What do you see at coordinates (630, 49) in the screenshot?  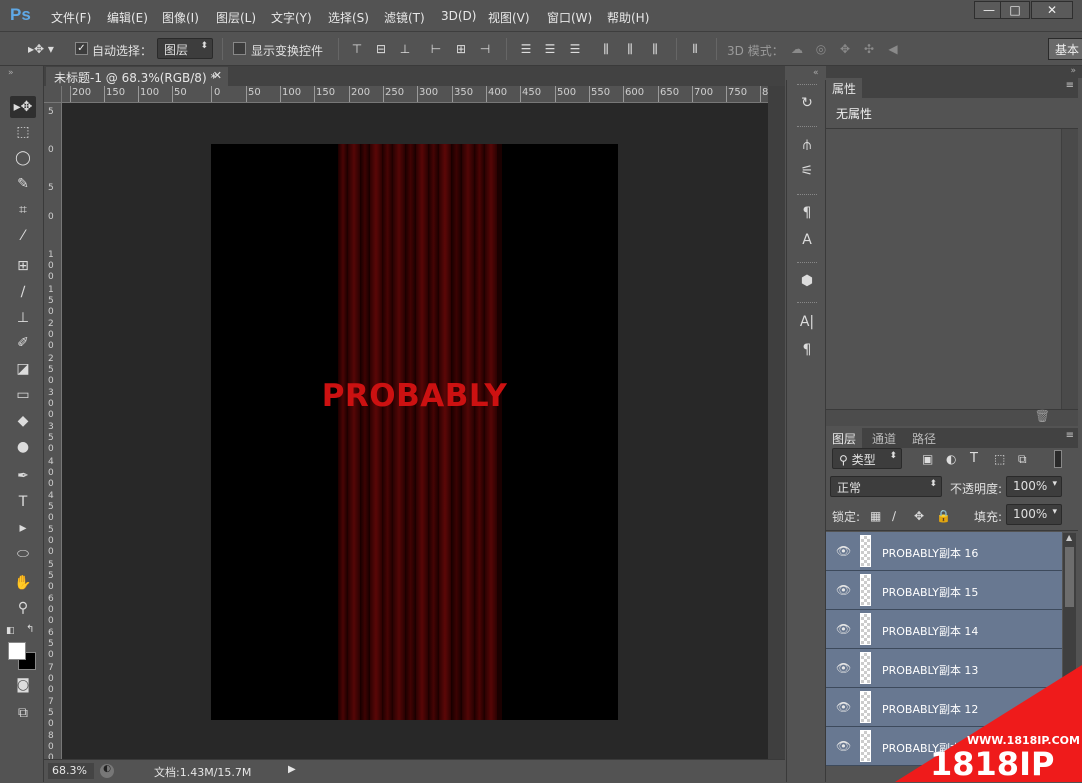 I see `distribute-hcenter-icon: ⫼` at bounding box center [630, 49].